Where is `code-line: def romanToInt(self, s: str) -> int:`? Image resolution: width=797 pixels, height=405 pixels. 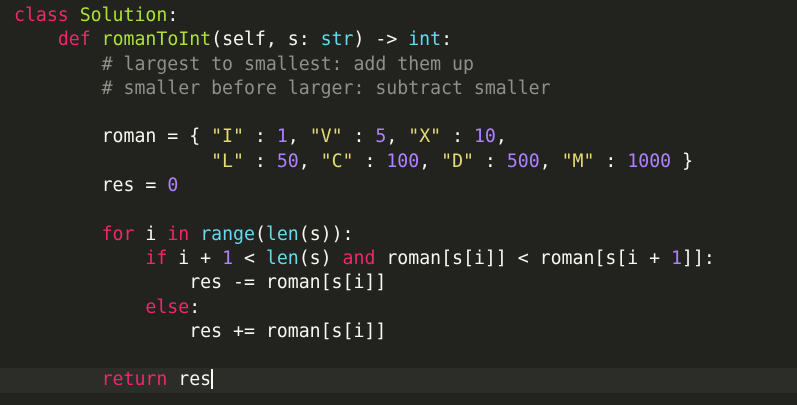
code-line: def romanToInt(self, s: str) -> int: is located at coordinates (405, 40).